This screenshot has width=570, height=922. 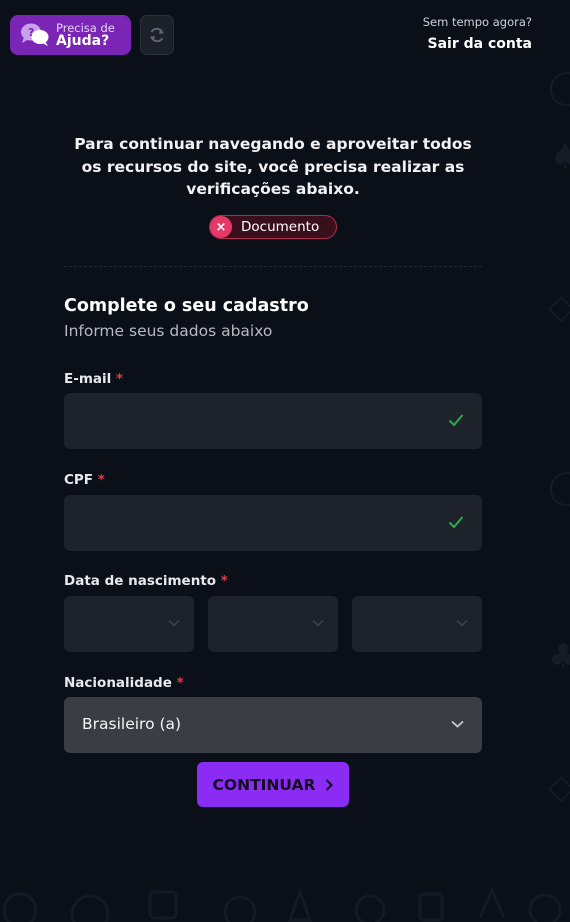 I want to click on refresh-icon, so click(x=157, y=35).